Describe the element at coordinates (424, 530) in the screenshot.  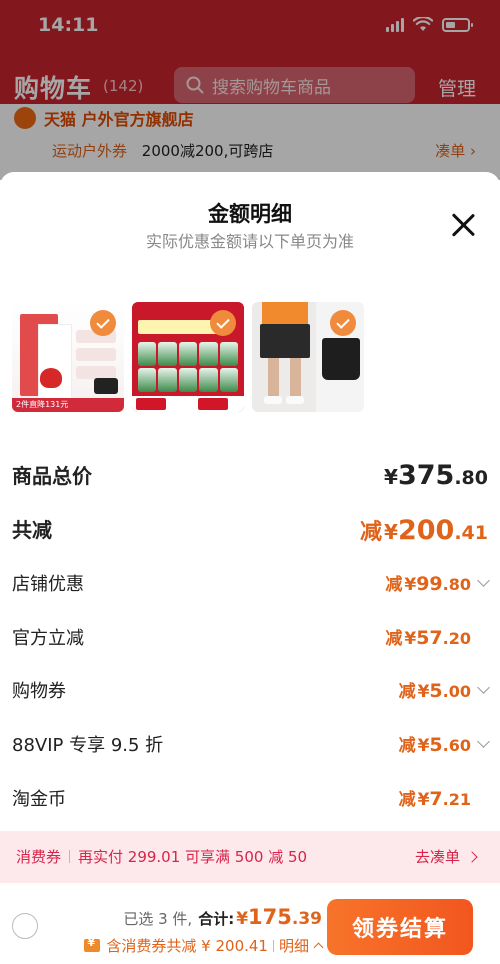
I see `row-value: 减 ¥200.41` at that location.